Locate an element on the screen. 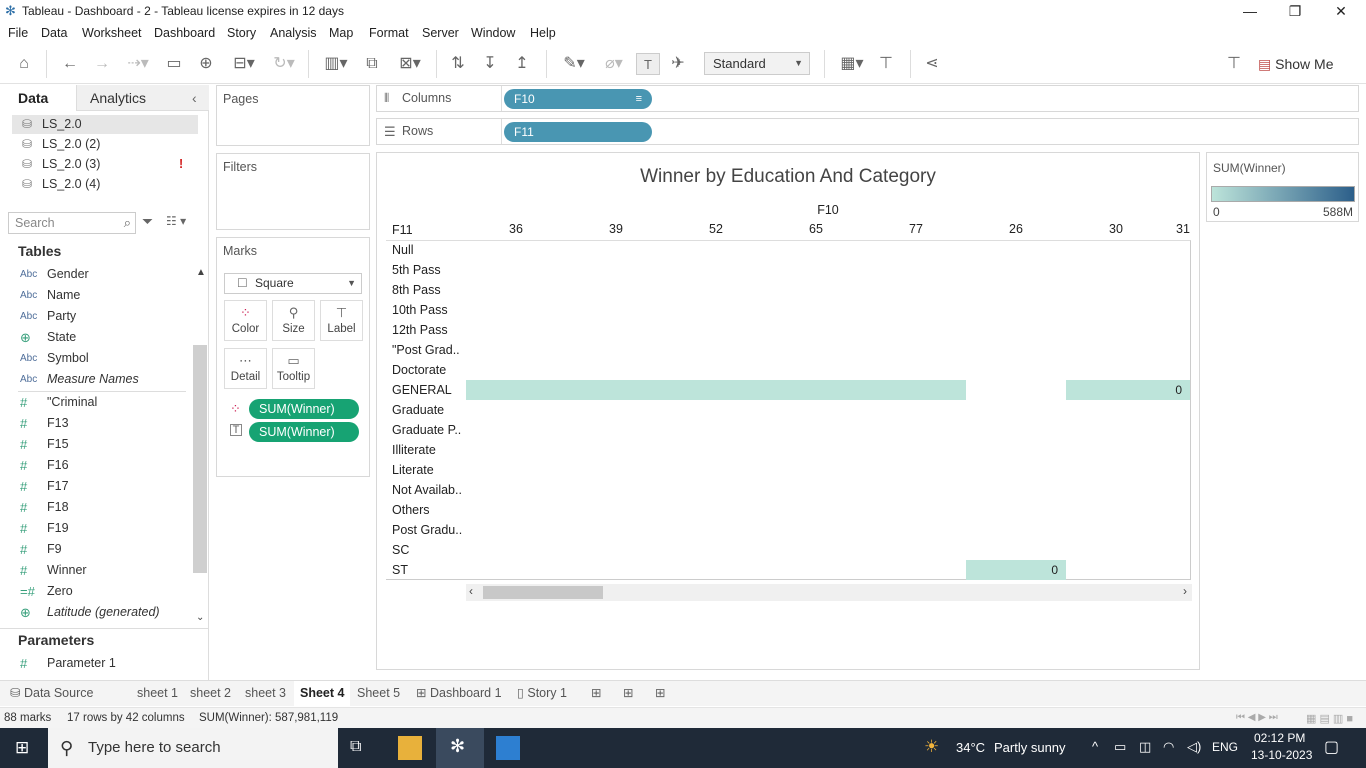 The image size is (1366, 768). minimize-button: — is located at coordinates (1250, 11).